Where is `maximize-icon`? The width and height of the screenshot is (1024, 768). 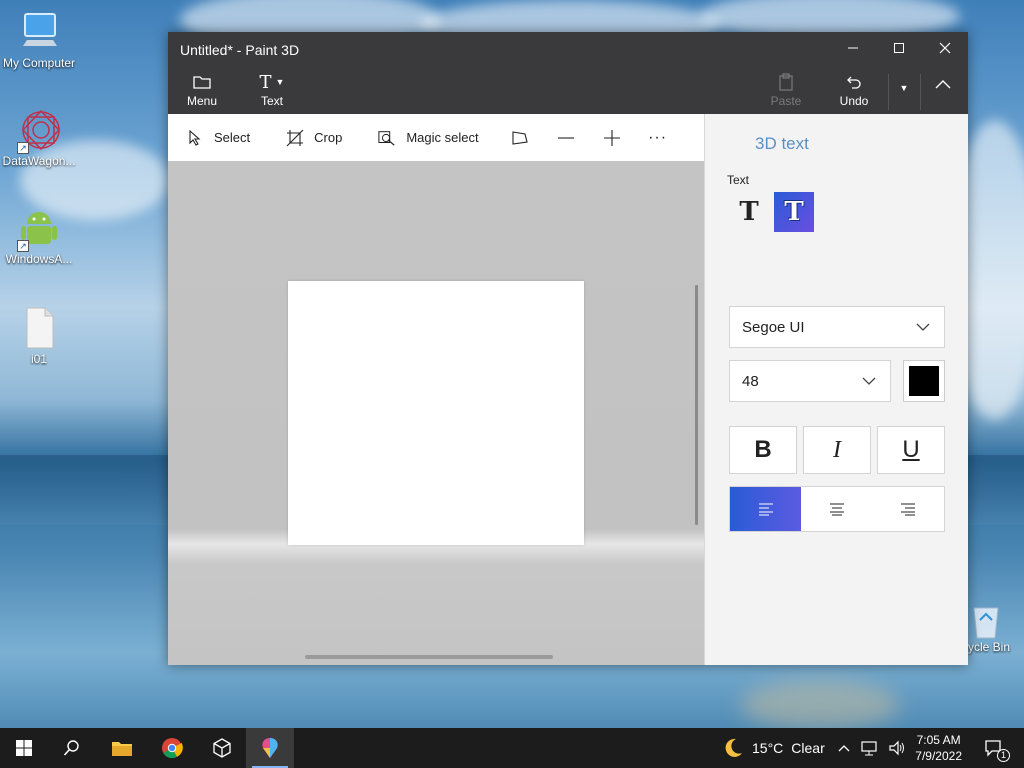
maximize-icon is located at coordinates (899, 48).